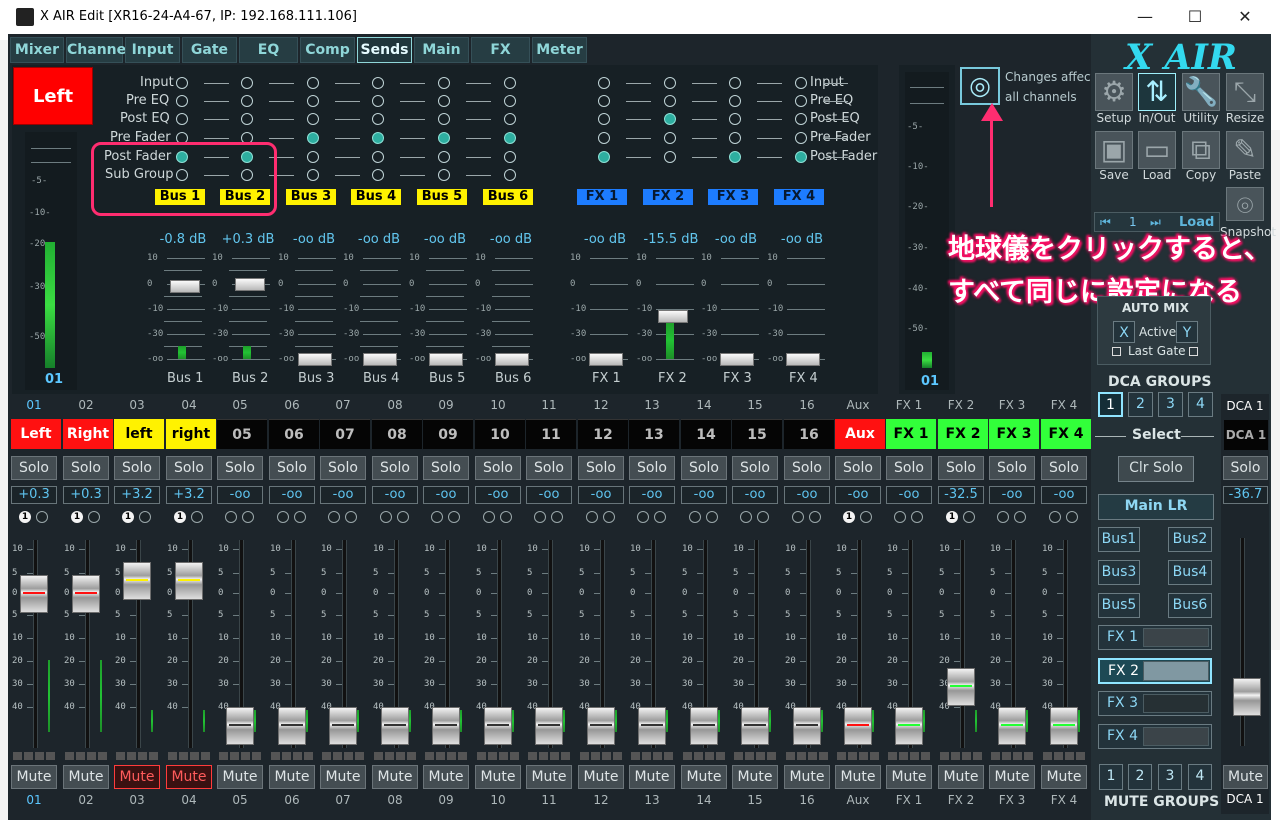  What do you see at coordinates (1200, 404) in the screenshot?
I see `dca-group-4: 4` at bounding box center [1200, 404].